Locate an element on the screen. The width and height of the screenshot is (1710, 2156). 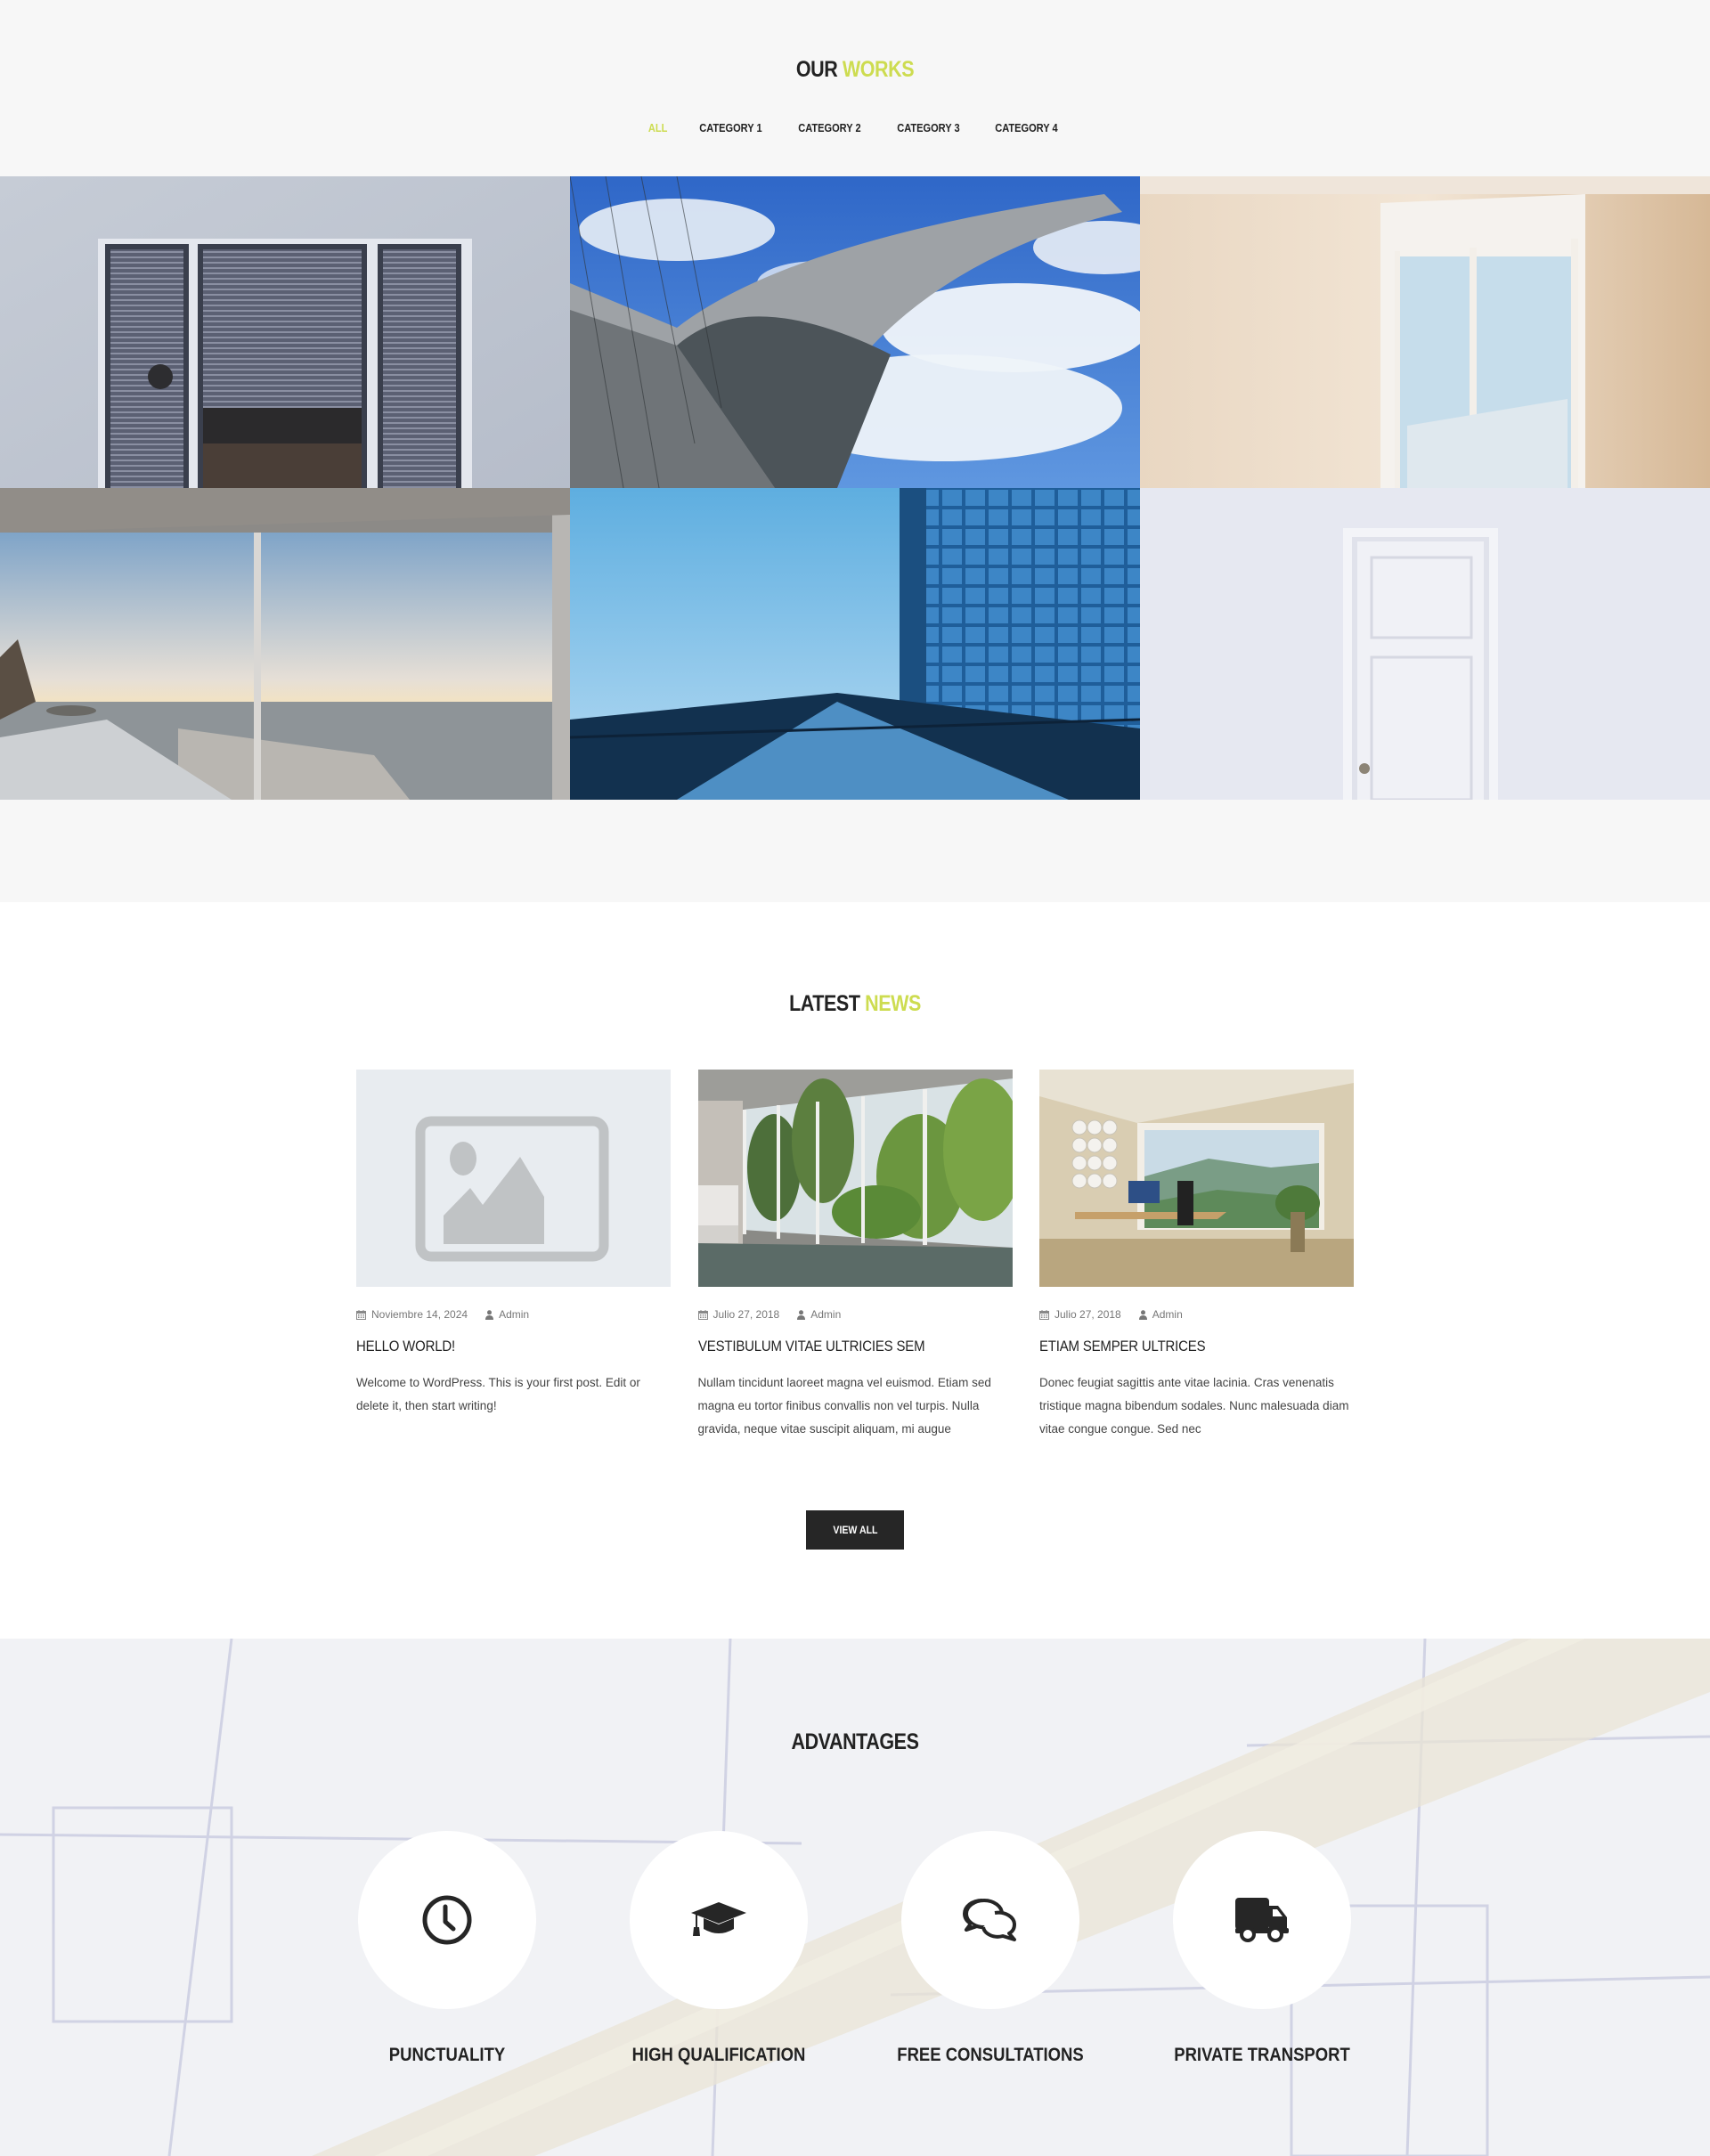
room-window-image is located at coordinates (1425, 332).